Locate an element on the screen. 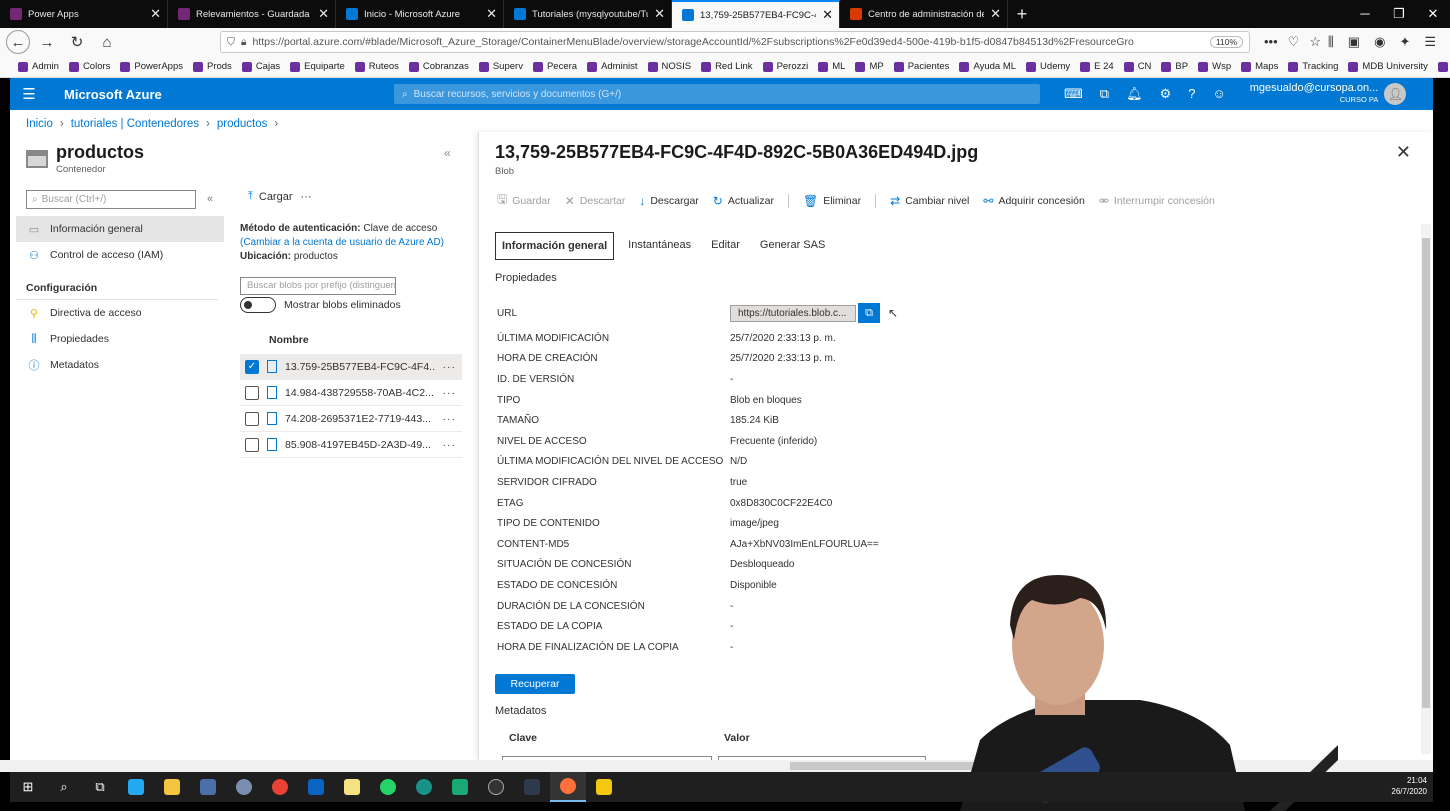  browser-tab: 13,759-25B577EB4-FC9C-4F4D- ✕ is located at coordinates (756, 14).